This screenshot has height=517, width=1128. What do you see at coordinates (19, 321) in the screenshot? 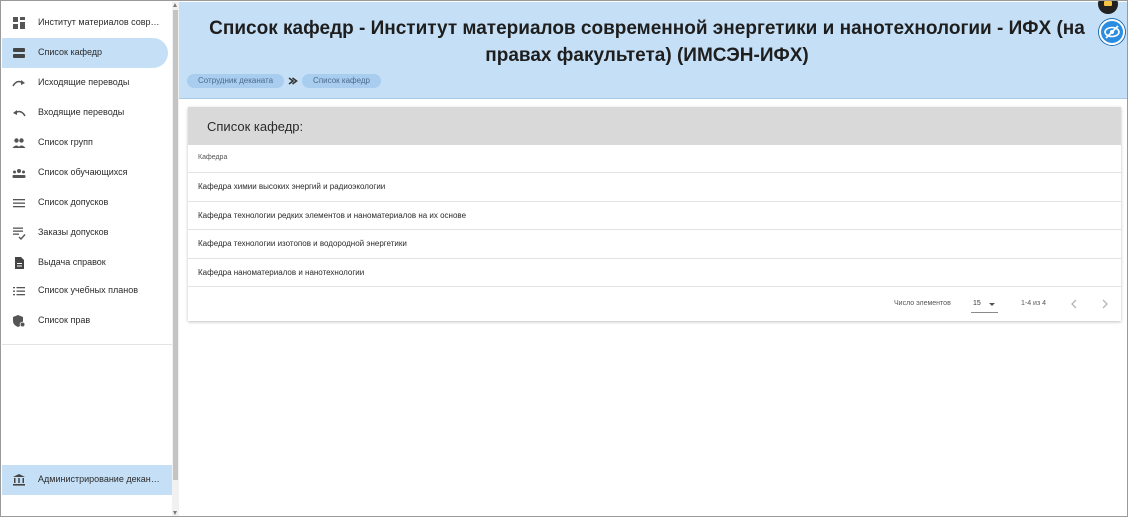
I see `admin-shield-icon` at bounding box center [19, 321].